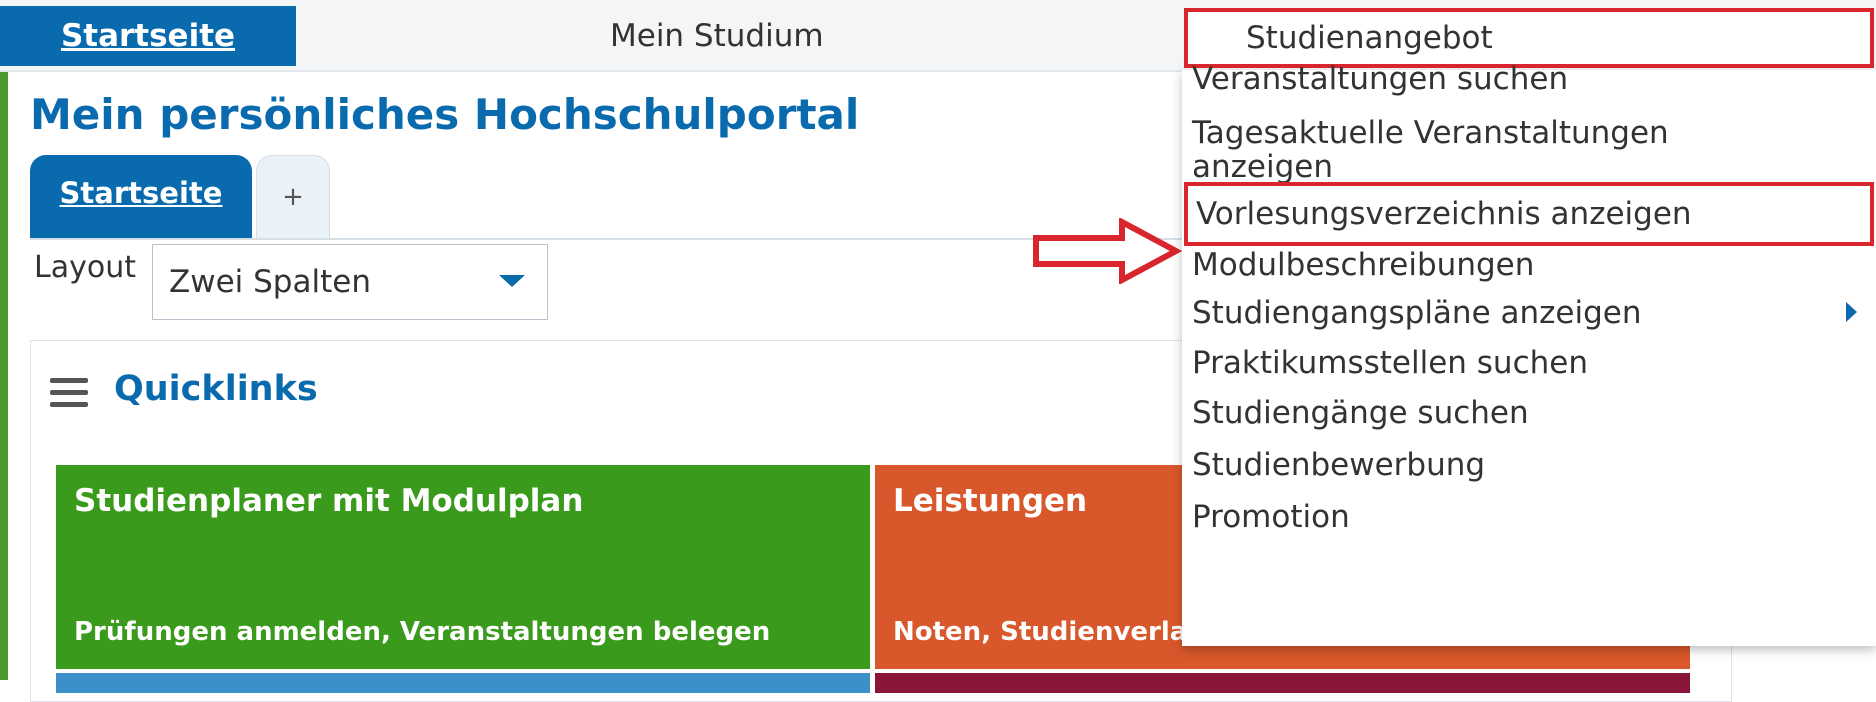  What do you see at coordinates (1522, 413) in the screenshot?
I see `menu-item-studiengaenge-suchen: Studiengänge suchen` at bounding box center [1522, 413].